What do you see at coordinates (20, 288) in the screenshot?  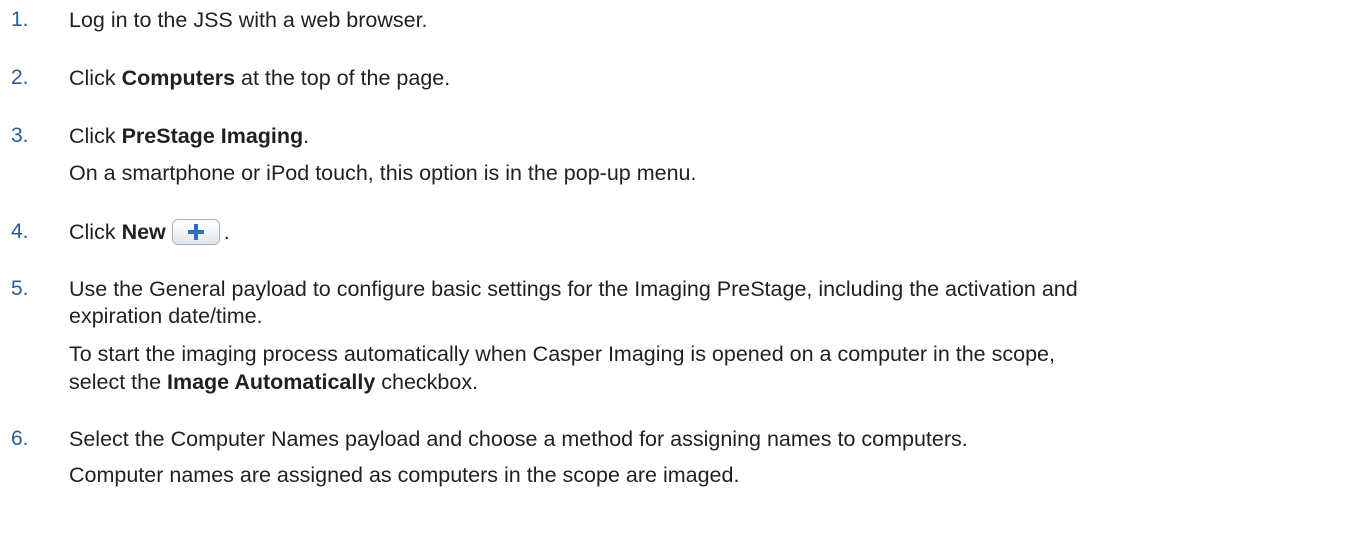 I see `step-number: 5.` at bounding box center [20, 288].